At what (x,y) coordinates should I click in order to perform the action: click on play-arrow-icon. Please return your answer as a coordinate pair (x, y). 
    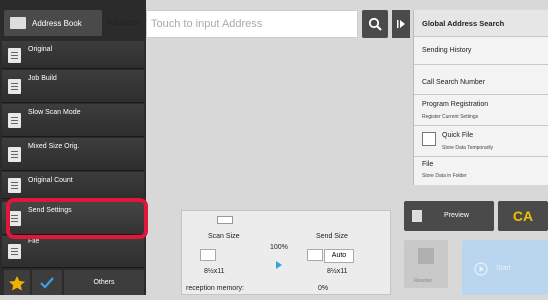
    Looking at the image, I should click on (401, 24).